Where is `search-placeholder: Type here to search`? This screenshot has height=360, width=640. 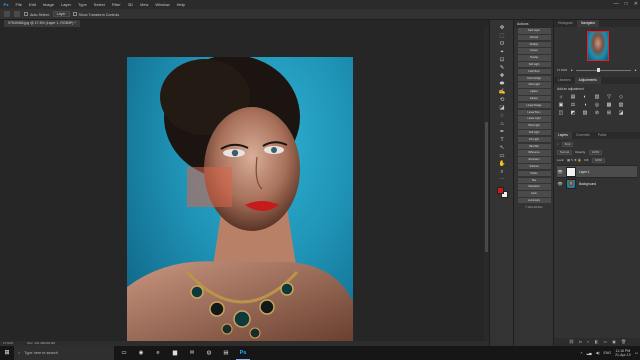 search-placeholder: Type here to search is located at coordinates (41, 353).